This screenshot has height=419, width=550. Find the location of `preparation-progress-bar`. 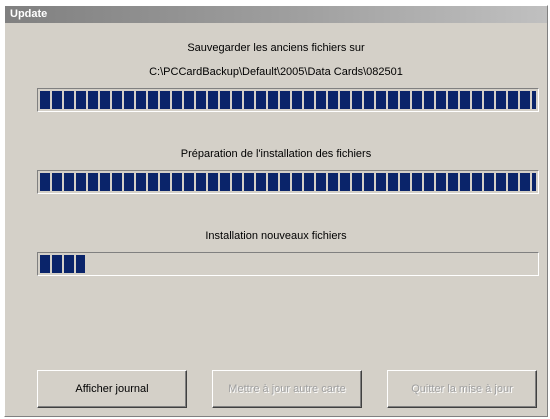

preparation-progress-bar is located at coordinates (288, 182).